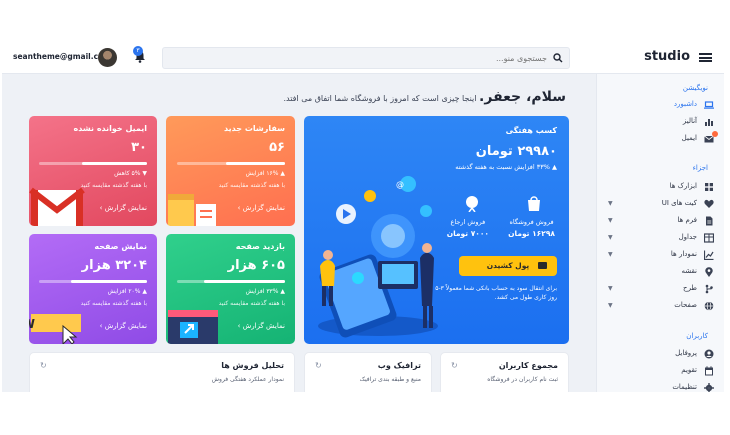  I want to click on sidebar-item-widgets: ابزارک ها, so click(660, 187).